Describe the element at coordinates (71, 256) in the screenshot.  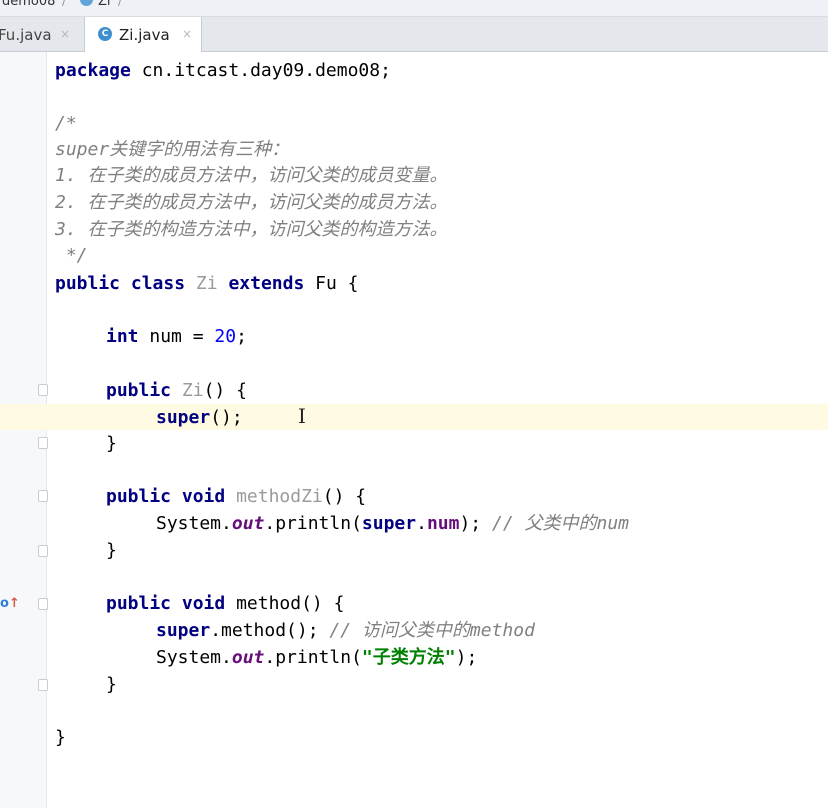
I see `code-comment: */` at that location.